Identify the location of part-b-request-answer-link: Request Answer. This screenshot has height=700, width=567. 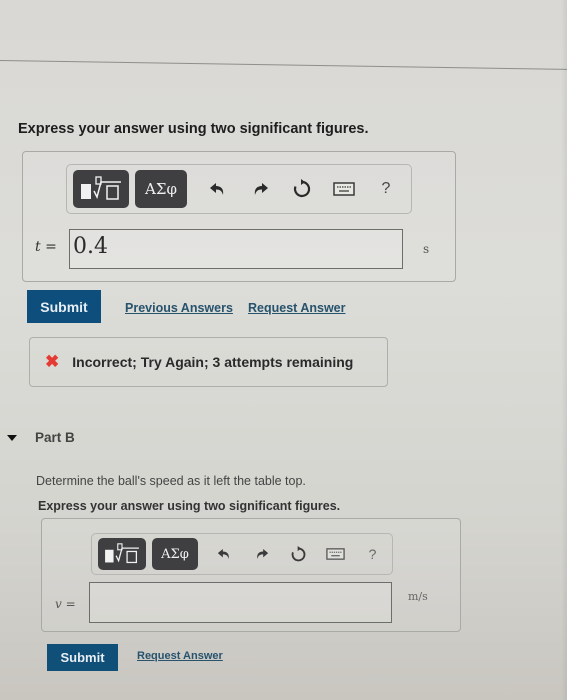
(180, 656).